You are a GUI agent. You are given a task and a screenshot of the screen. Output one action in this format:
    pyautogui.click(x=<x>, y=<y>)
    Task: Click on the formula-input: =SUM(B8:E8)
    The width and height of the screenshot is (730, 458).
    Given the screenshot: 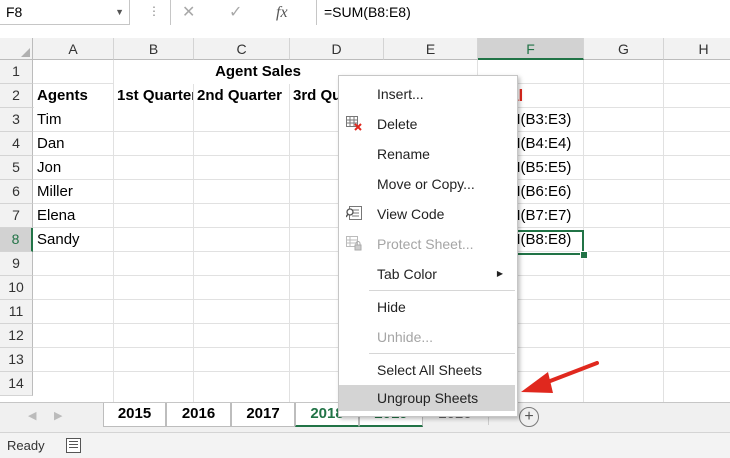 What is the action you would take?
    pyautogui.click(x=523, y=12)
    